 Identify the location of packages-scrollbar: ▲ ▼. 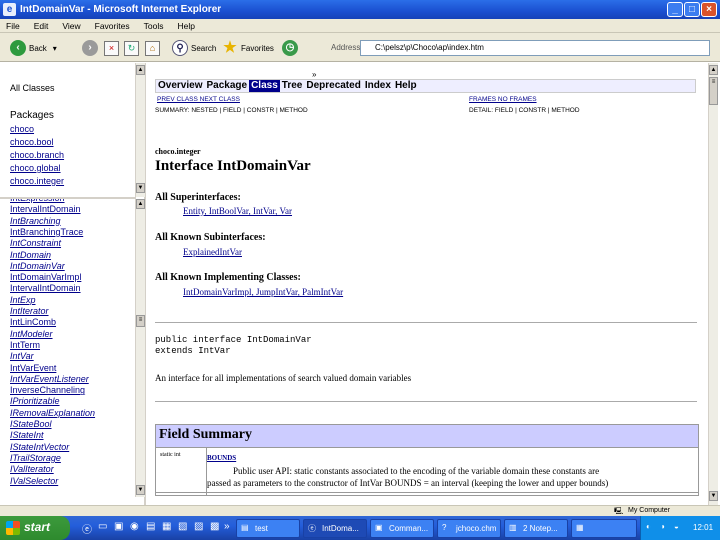
(140, 130).